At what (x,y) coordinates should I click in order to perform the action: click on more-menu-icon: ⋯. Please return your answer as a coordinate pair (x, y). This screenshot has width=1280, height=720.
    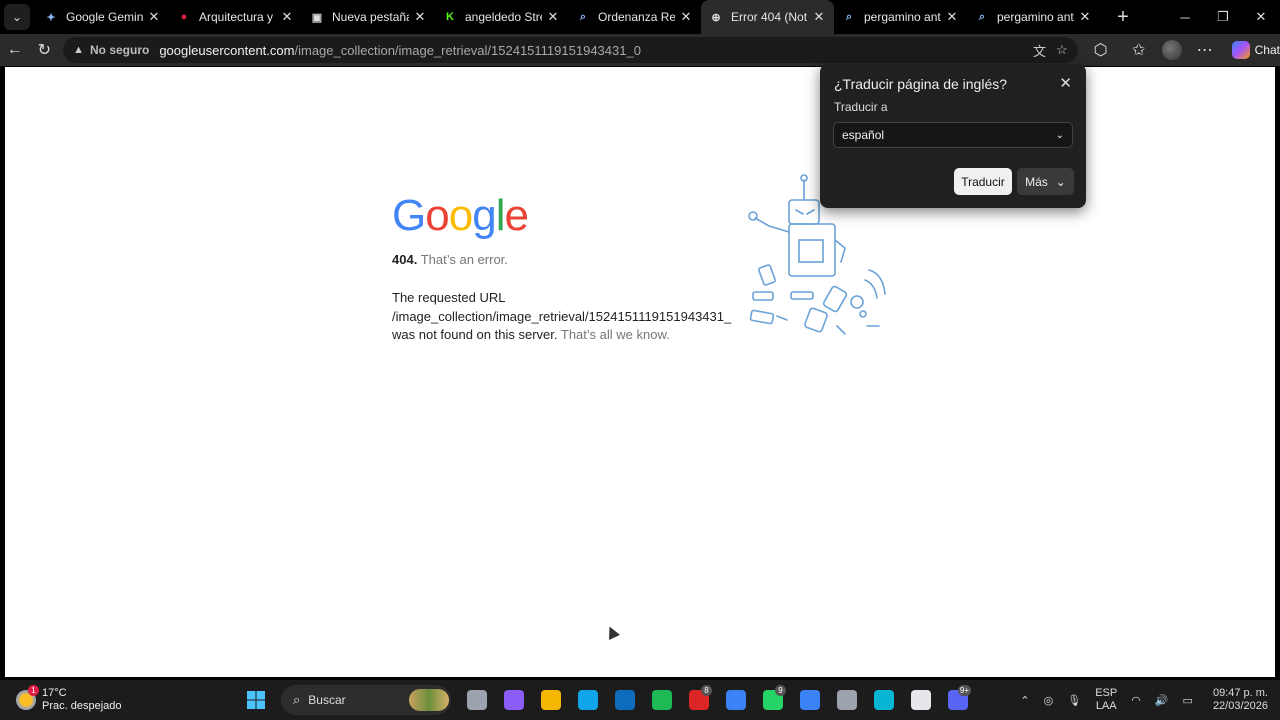
    Looking at the image, I should click on (1205, 50).